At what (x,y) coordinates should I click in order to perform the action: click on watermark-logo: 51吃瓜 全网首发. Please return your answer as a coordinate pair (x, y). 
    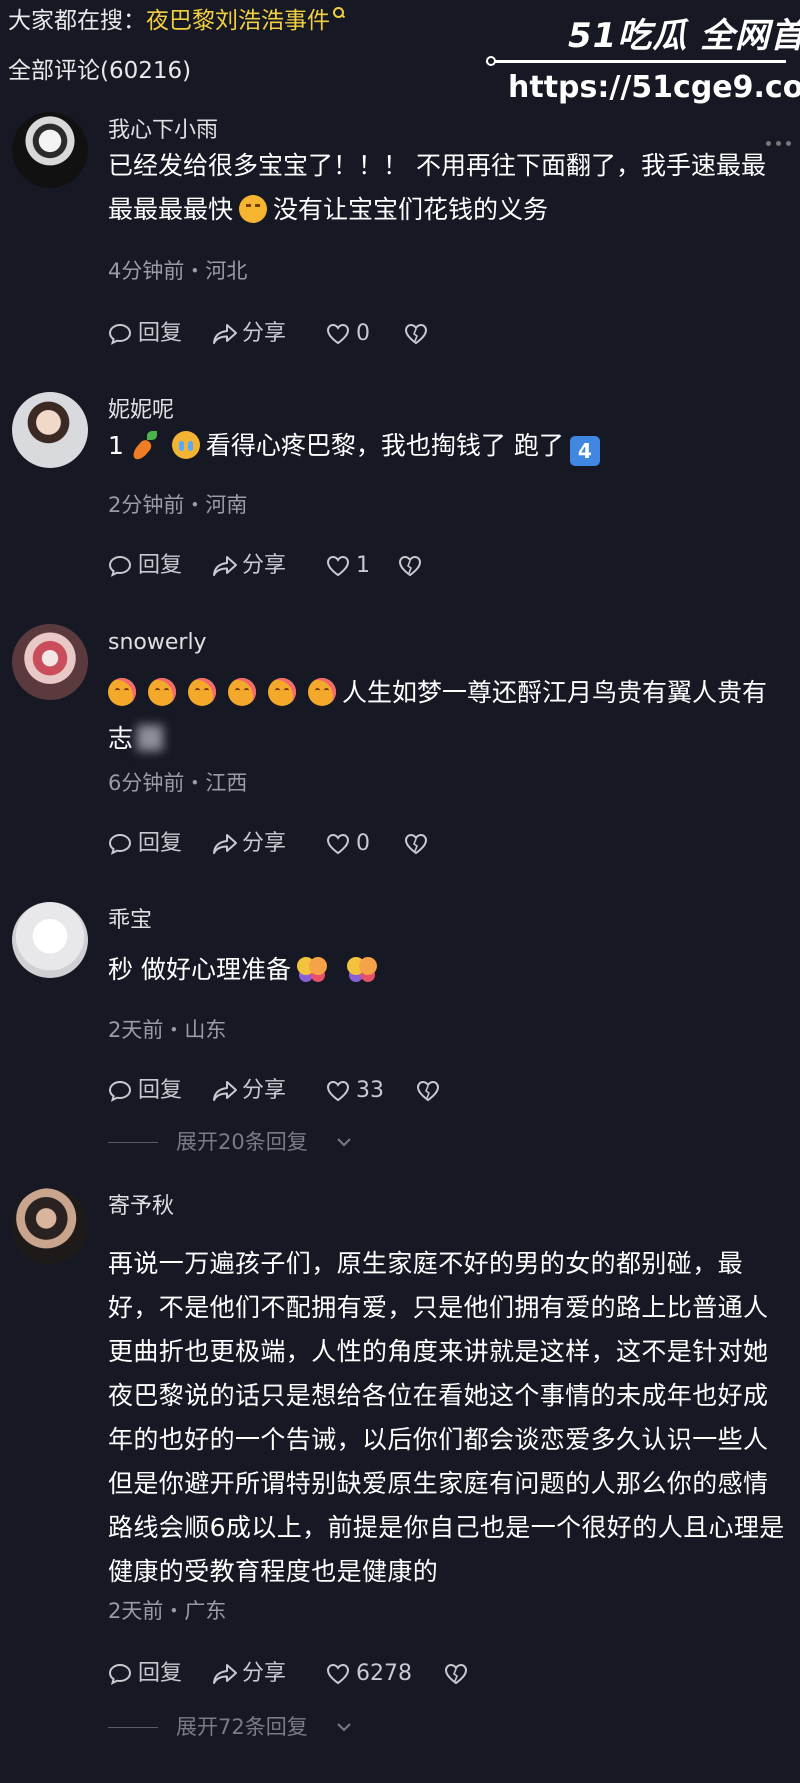
    Looking at the image, I should click on (684, 36).